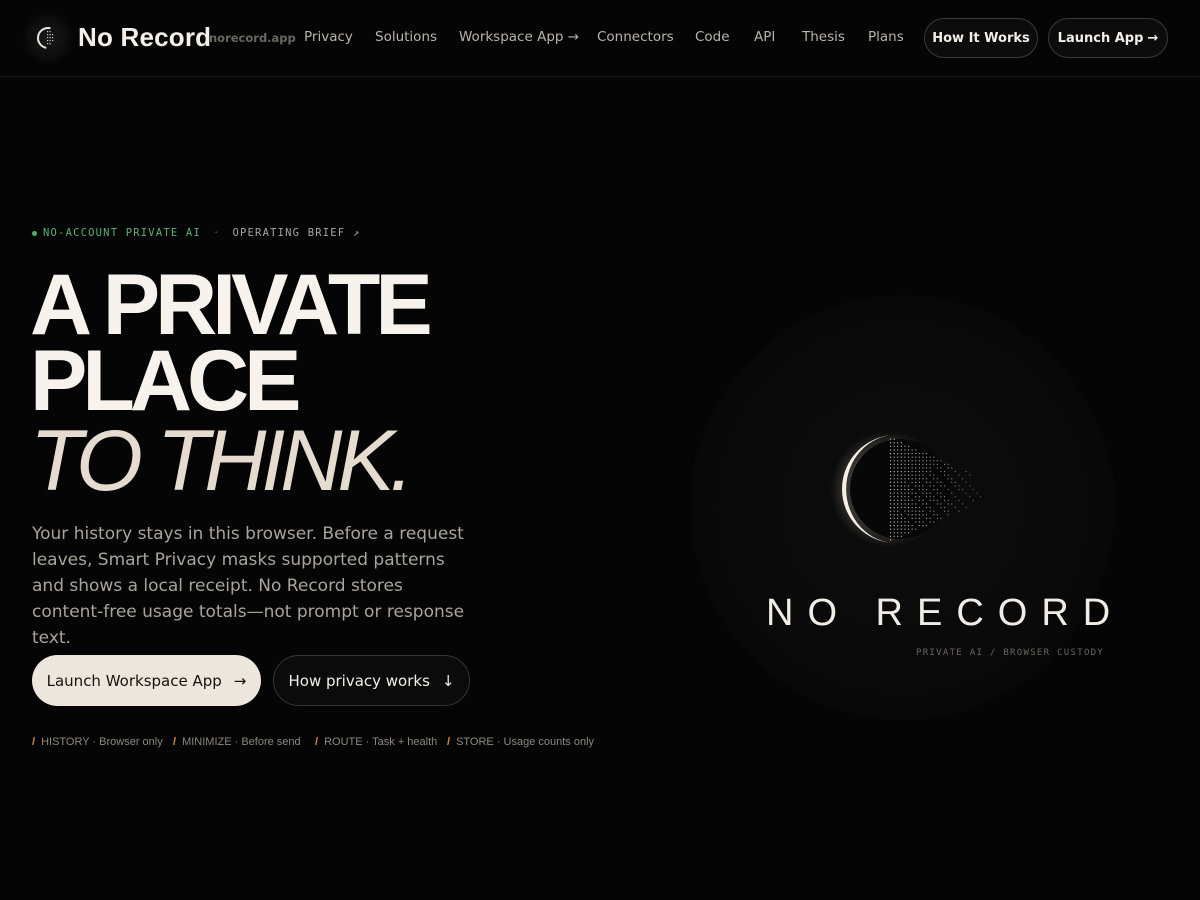  I want to click on nav-link-connectors: Connectors, so click(635, 37).